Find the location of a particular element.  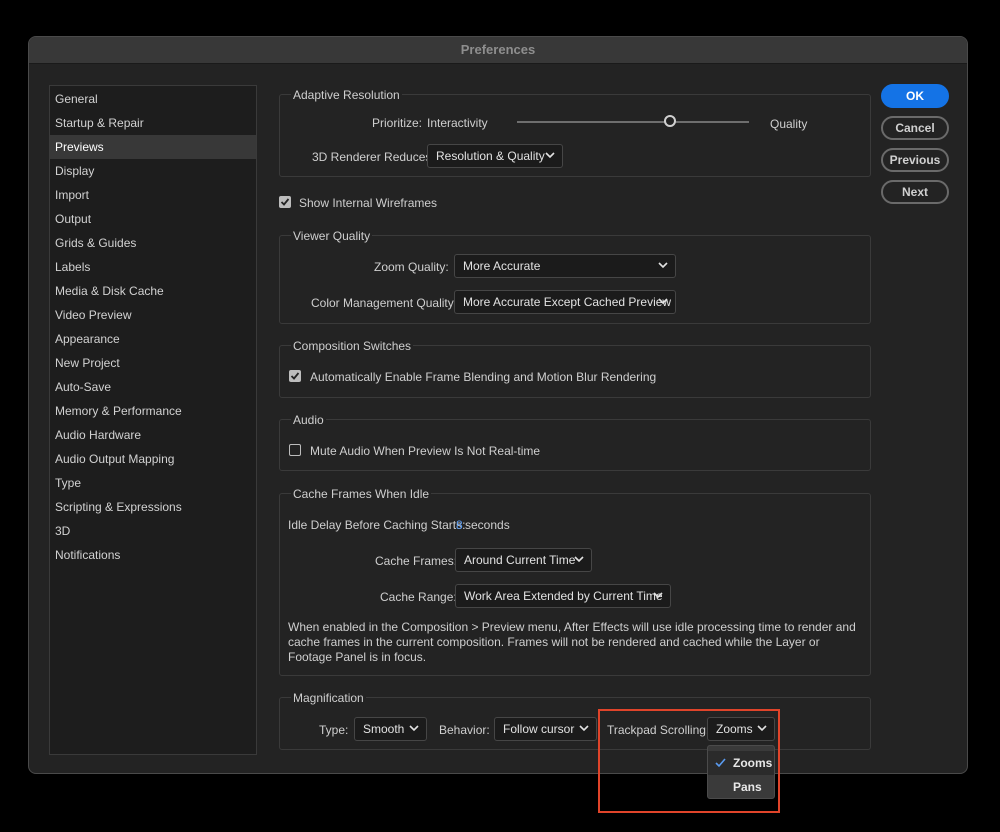

cache-range-dropdown: Work Area Extended by Current Time is located at coordinates (563, 596).